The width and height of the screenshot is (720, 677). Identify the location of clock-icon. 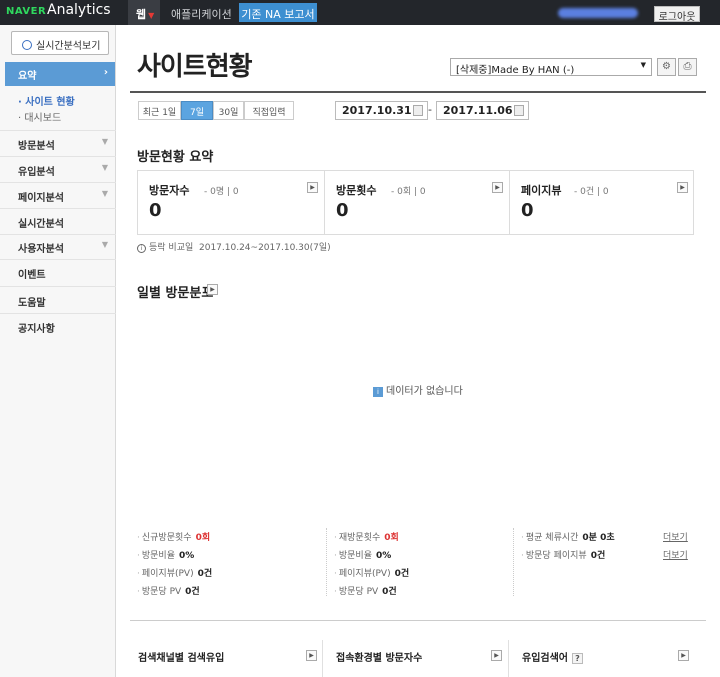
(27, 45).